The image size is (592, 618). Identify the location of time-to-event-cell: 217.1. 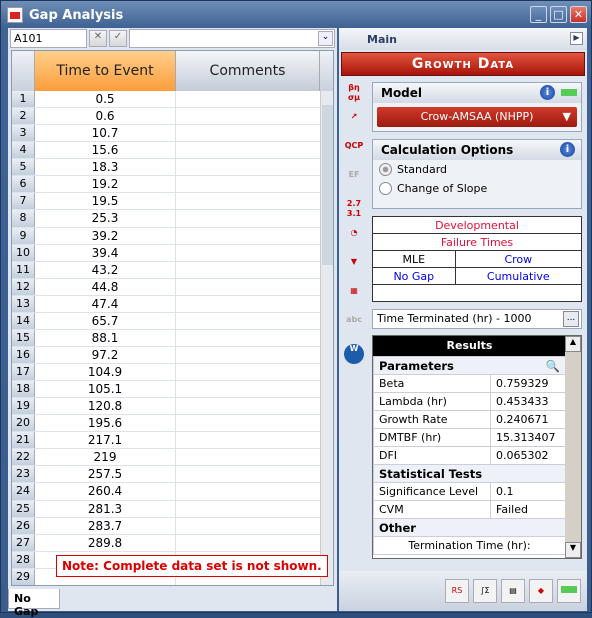
(105, 440).